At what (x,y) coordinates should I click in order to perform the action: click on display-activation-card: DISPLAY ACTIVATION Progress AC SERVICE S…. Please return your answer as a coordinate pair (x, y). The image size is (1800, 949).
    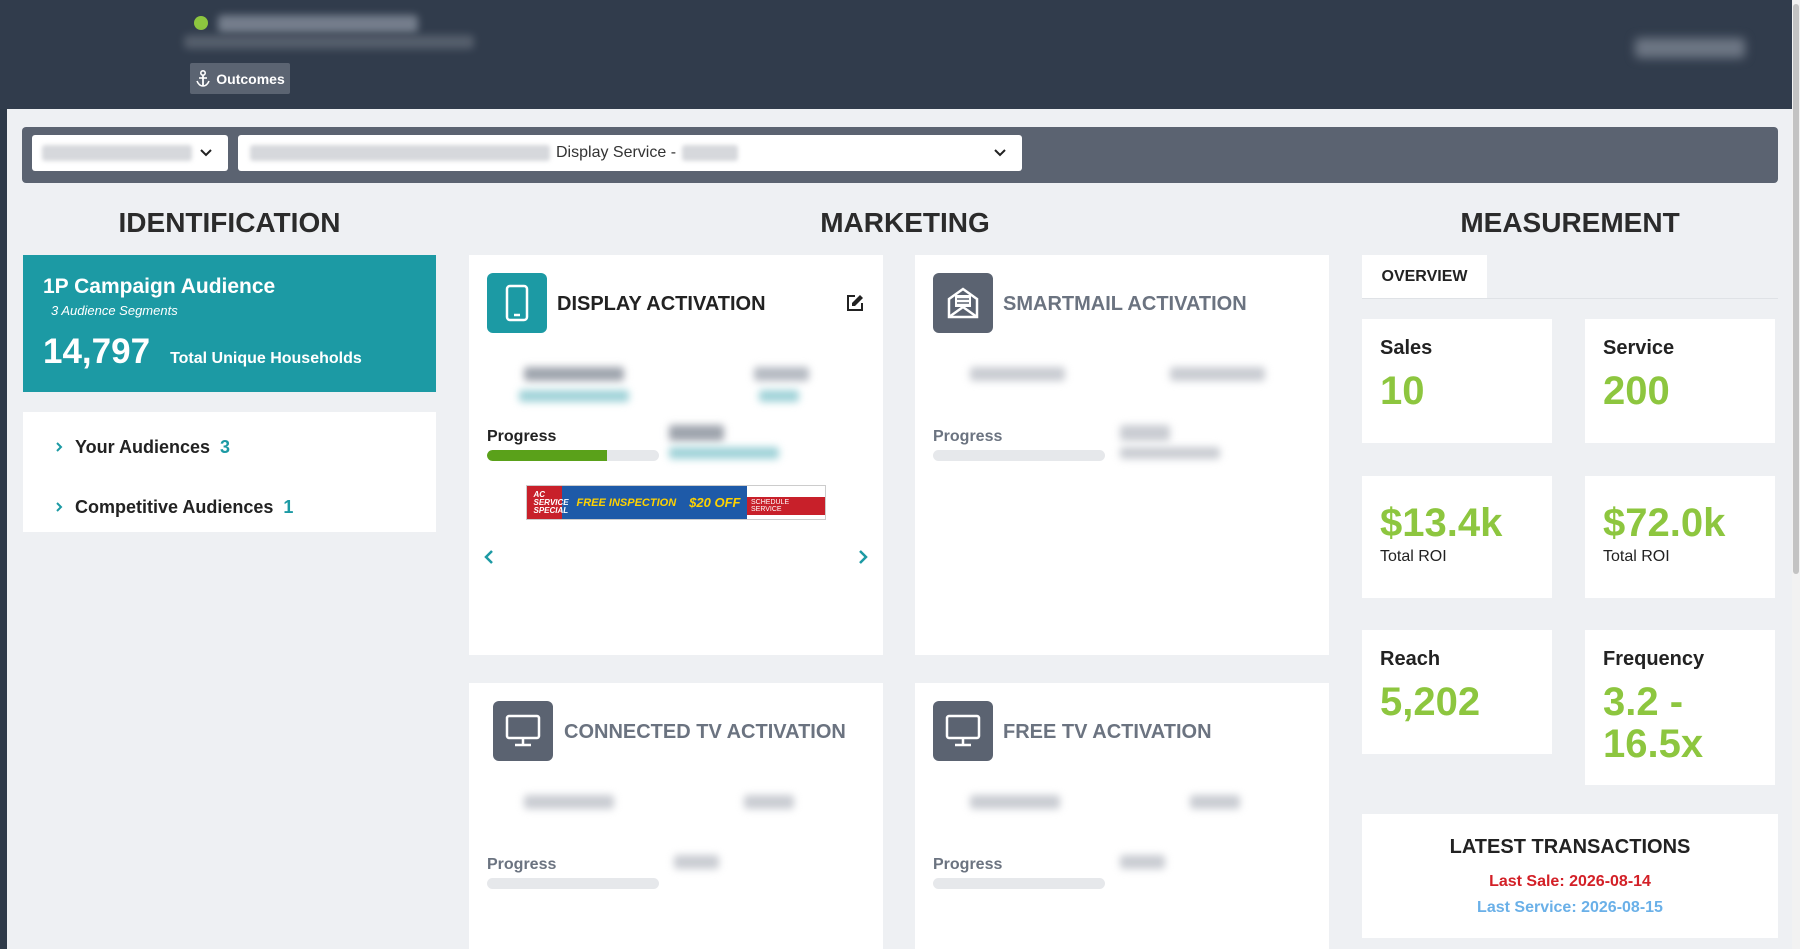
    Looking at the image, I should click on (676, 455).